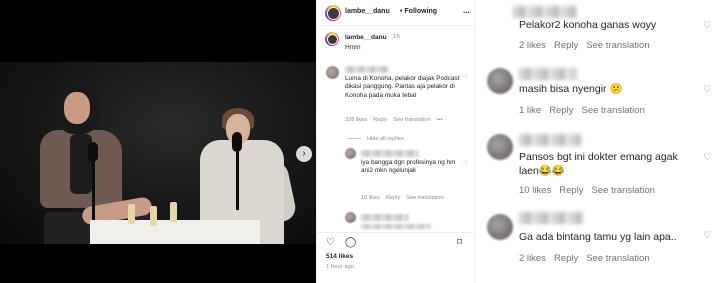 This screenshot has width=720, height=283. I want to click on header-username: lambe__danu, so click(367, 11).